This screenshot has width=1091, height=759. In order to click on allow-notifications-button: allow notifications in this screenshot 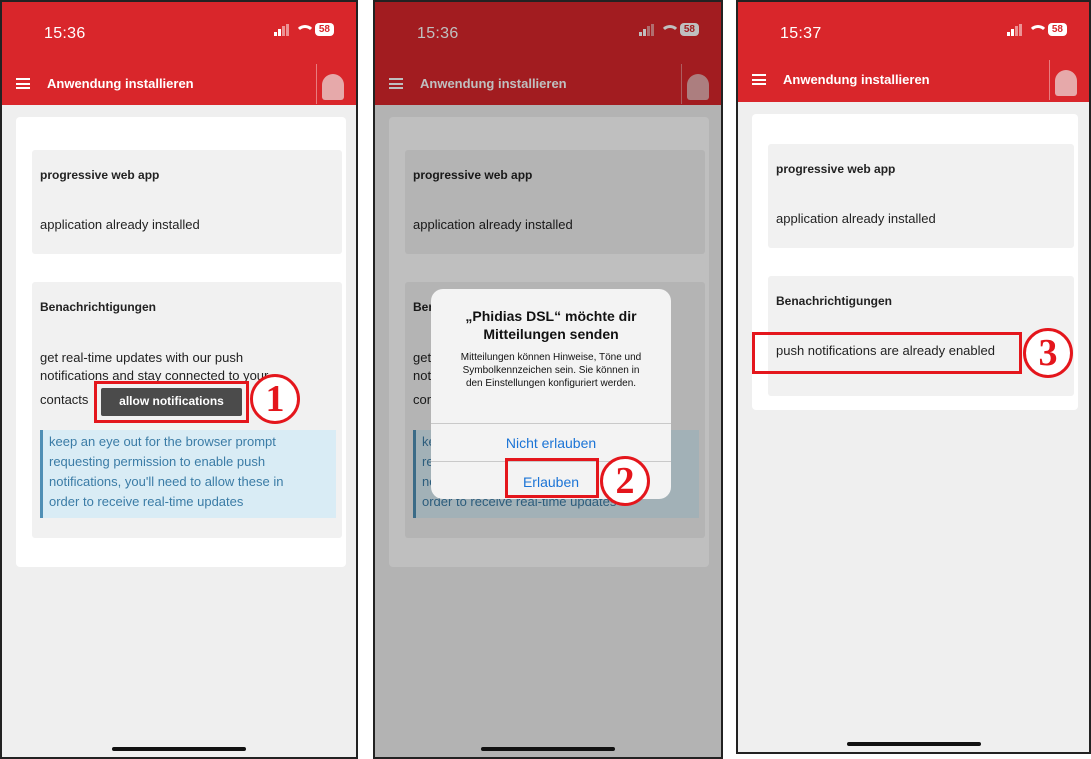, I will do `click(171, 402)`.